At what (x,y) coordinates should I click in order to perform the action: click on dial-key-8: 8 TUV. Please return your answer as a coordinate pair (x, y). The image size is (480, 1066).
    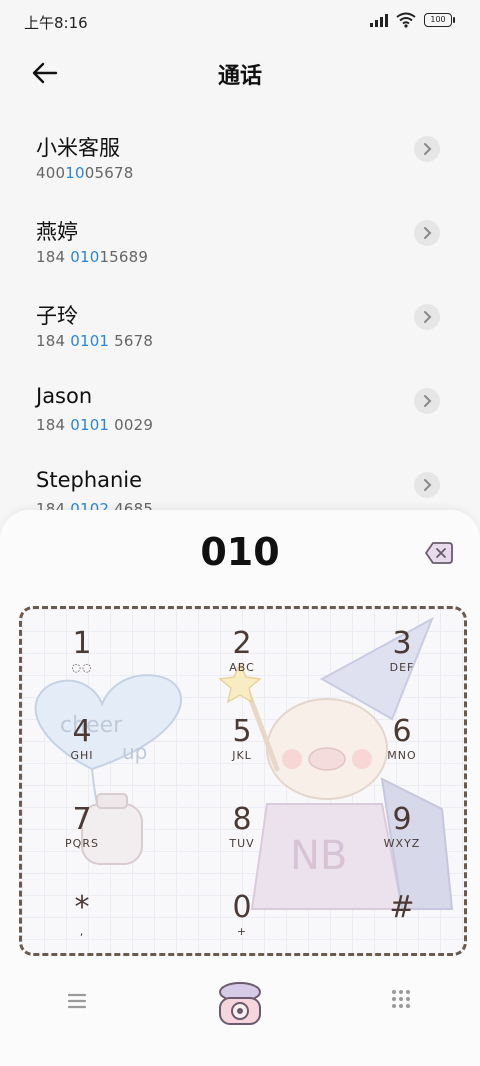
    Looking at the image, I should click on (242, 843).